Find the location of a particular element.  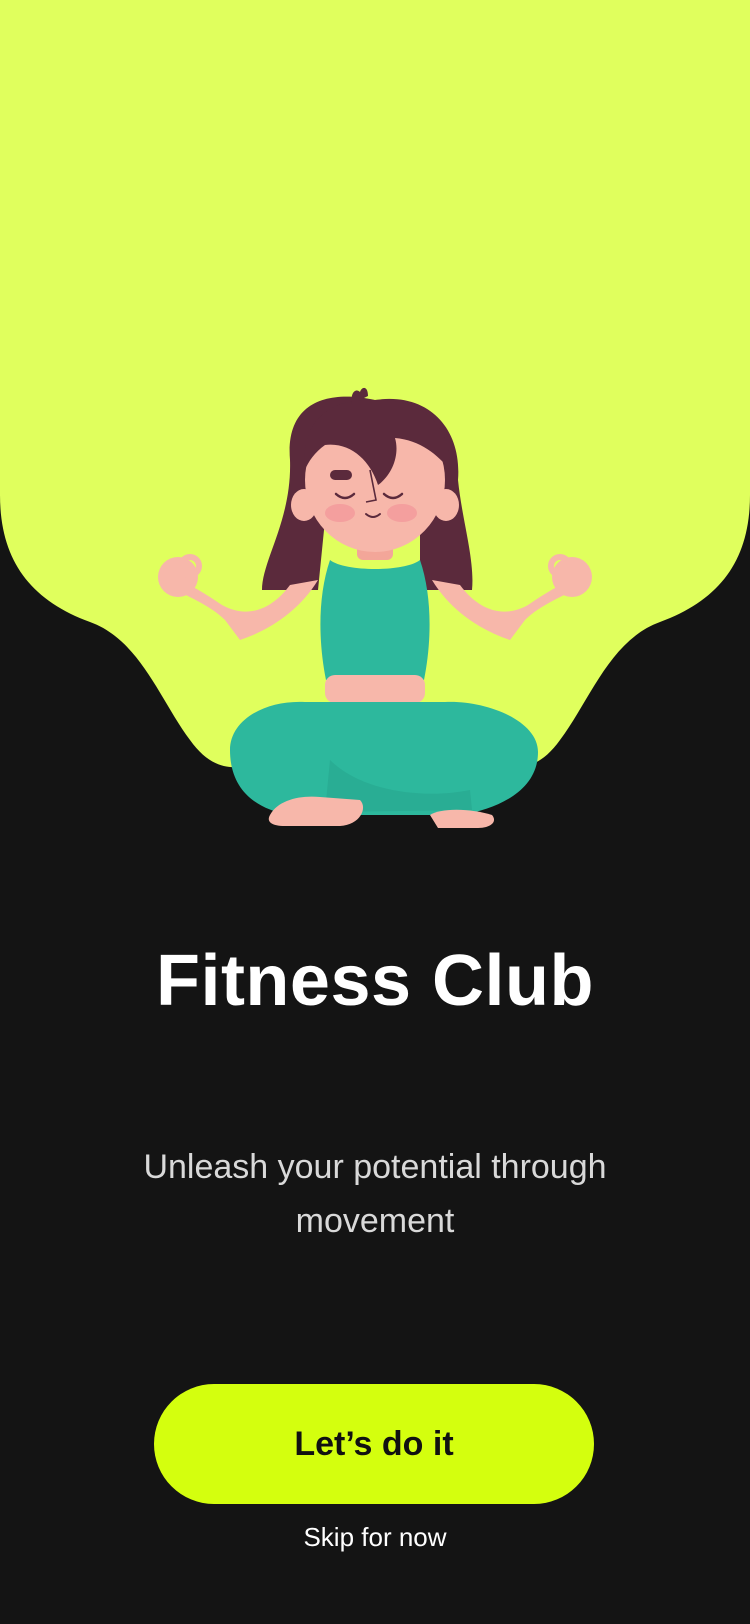

lets-do-it-button: Let’s do it is located at coordinates (374, 1444).